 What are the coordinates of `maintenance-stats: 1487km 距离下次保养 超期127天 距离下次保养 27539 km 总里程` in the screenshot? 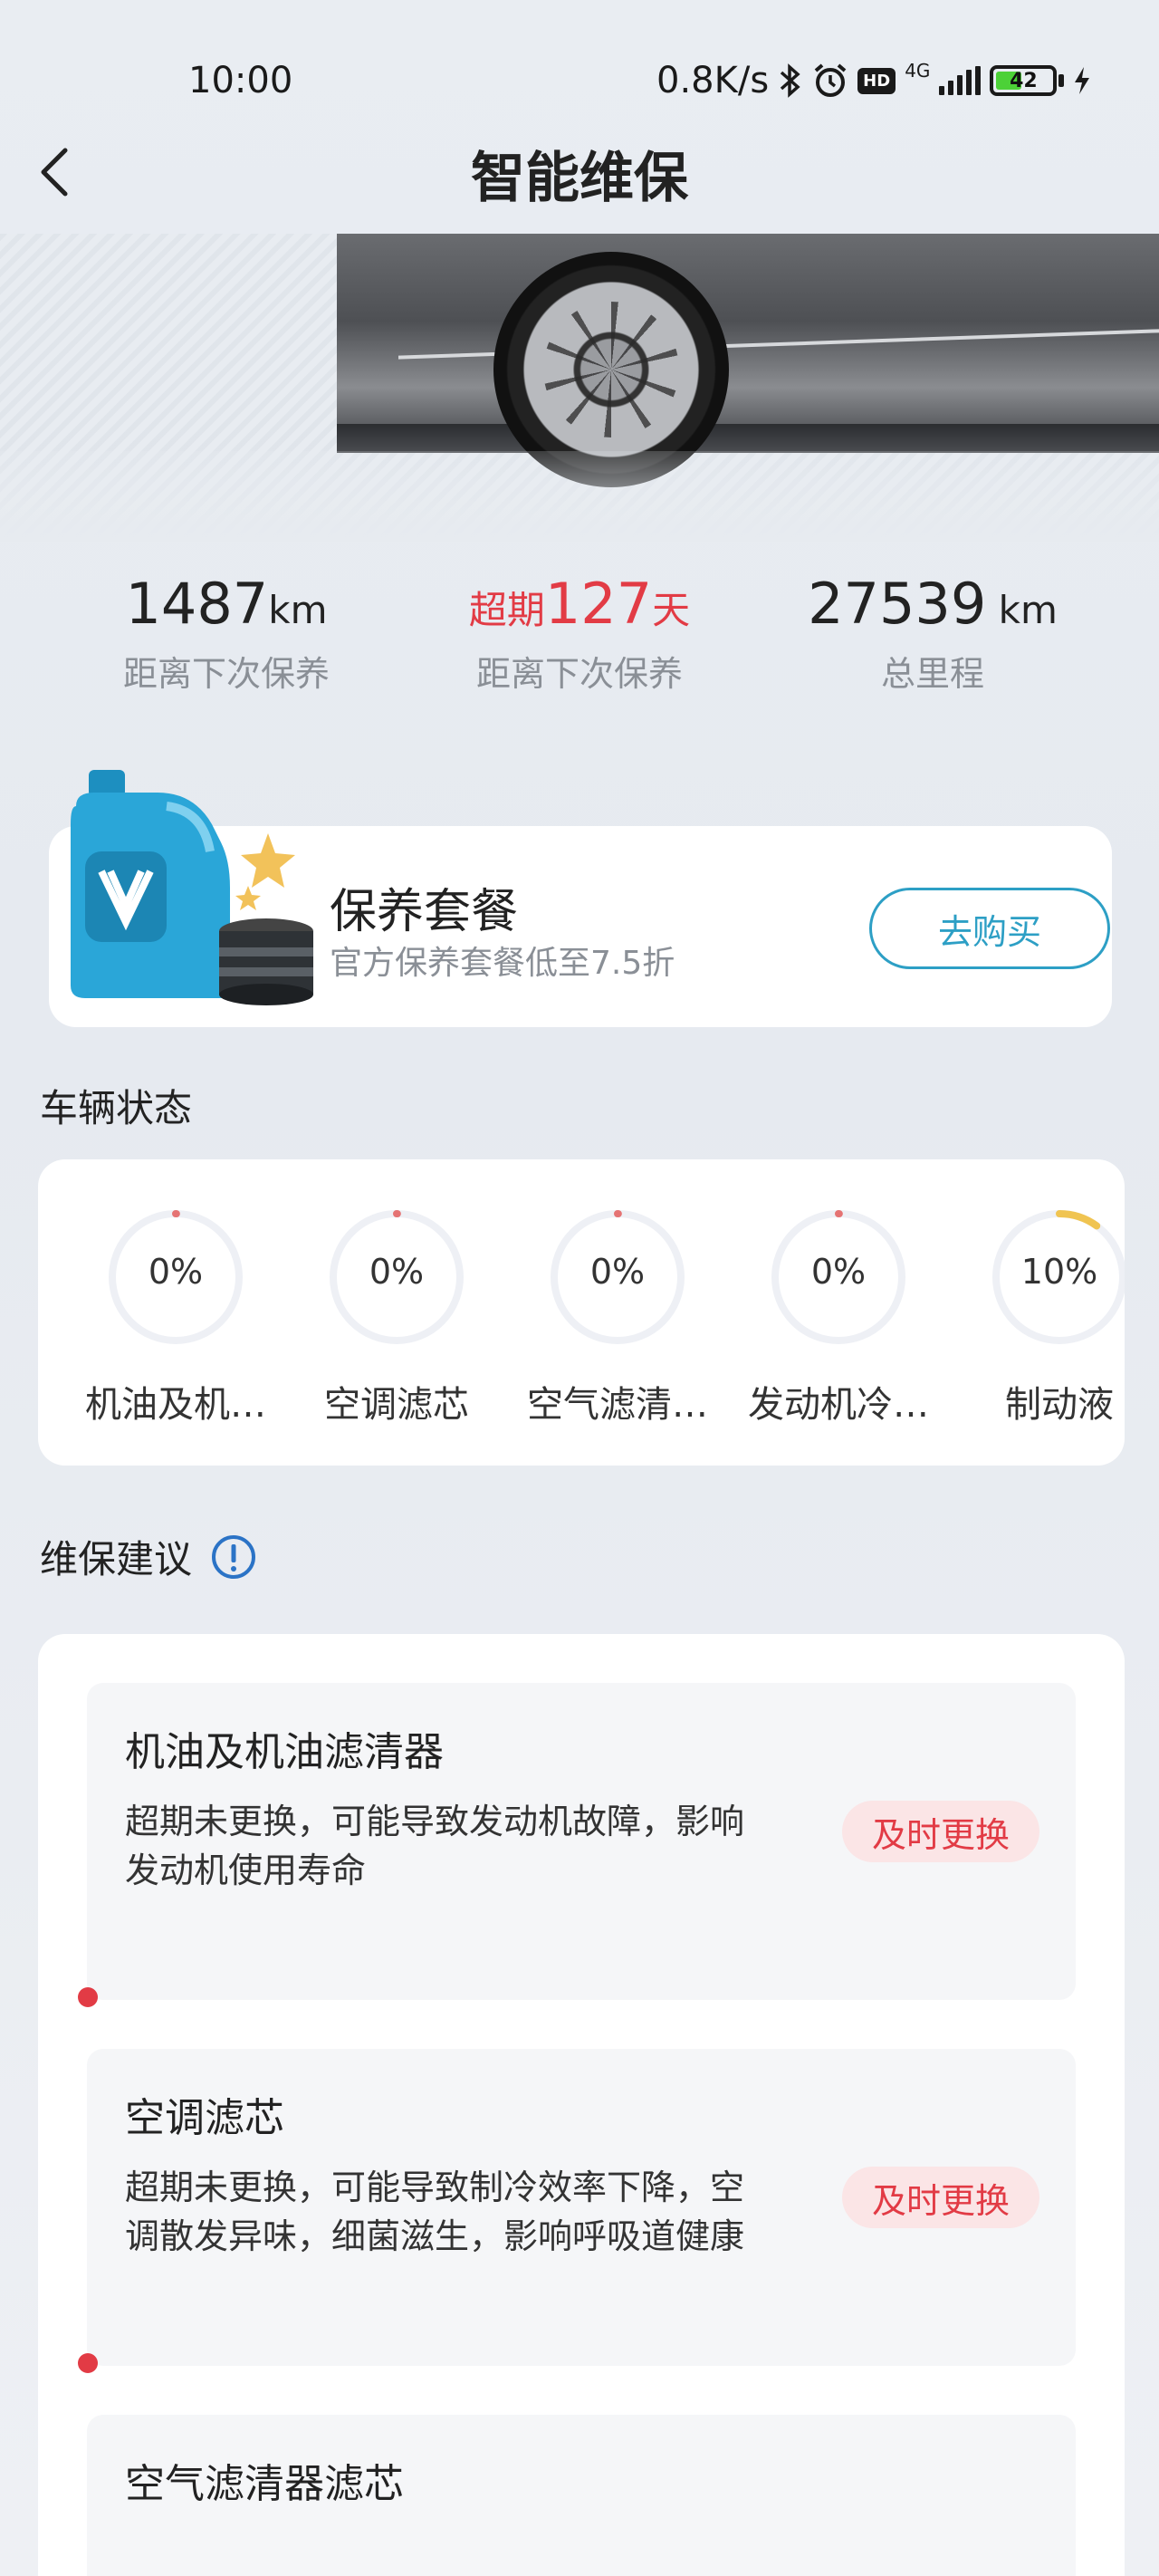 It's located at (579, 643).